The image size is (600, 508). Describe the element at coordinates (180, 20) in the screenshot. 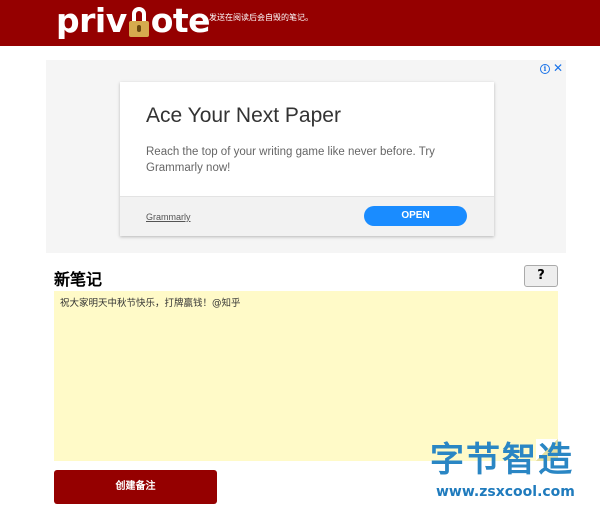

I see `logo-text-end: ote` at that location.